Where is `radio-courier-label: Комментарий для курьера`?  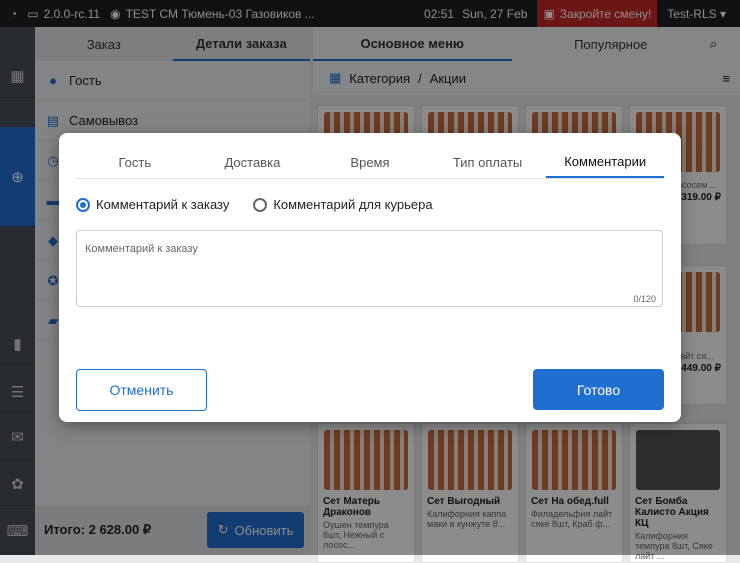 radio-courier-label: Комментарий для курьера is located at coordinates (353, 204).